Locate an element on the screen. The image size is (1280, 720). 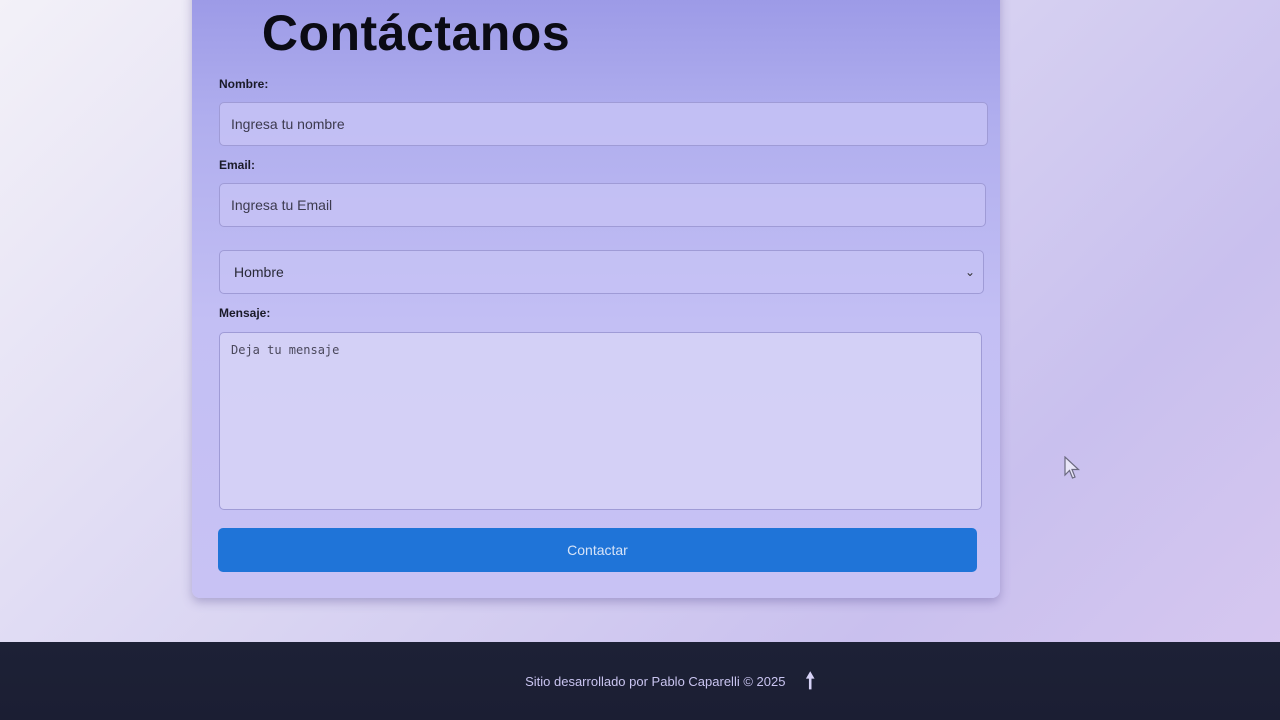
gender-select: Hombre ⌄ is located at coordinates (601, 272).